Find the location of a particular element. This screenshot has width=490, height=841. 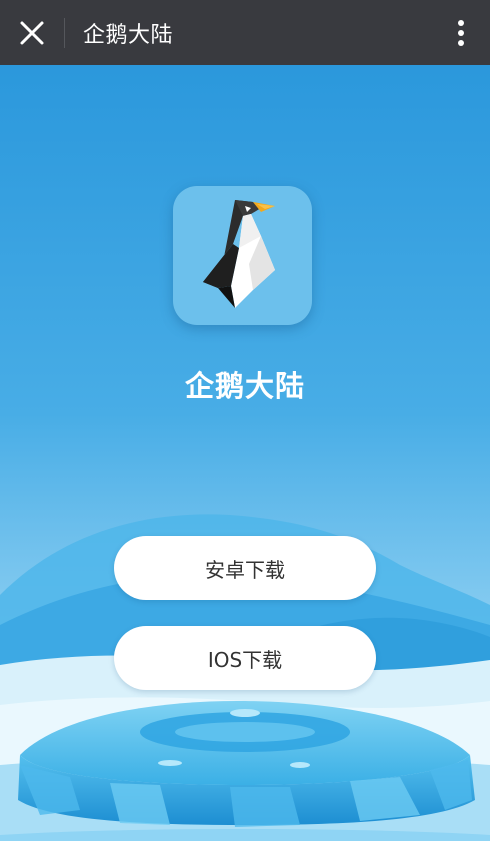

app-icon is located at coordinates (242, 255).